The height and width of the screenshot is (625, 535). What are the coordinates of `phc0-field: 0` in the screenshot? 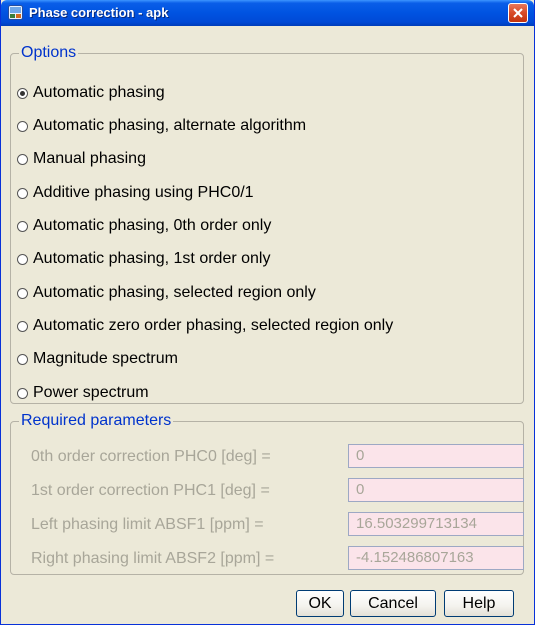 It's located at (436, 456).